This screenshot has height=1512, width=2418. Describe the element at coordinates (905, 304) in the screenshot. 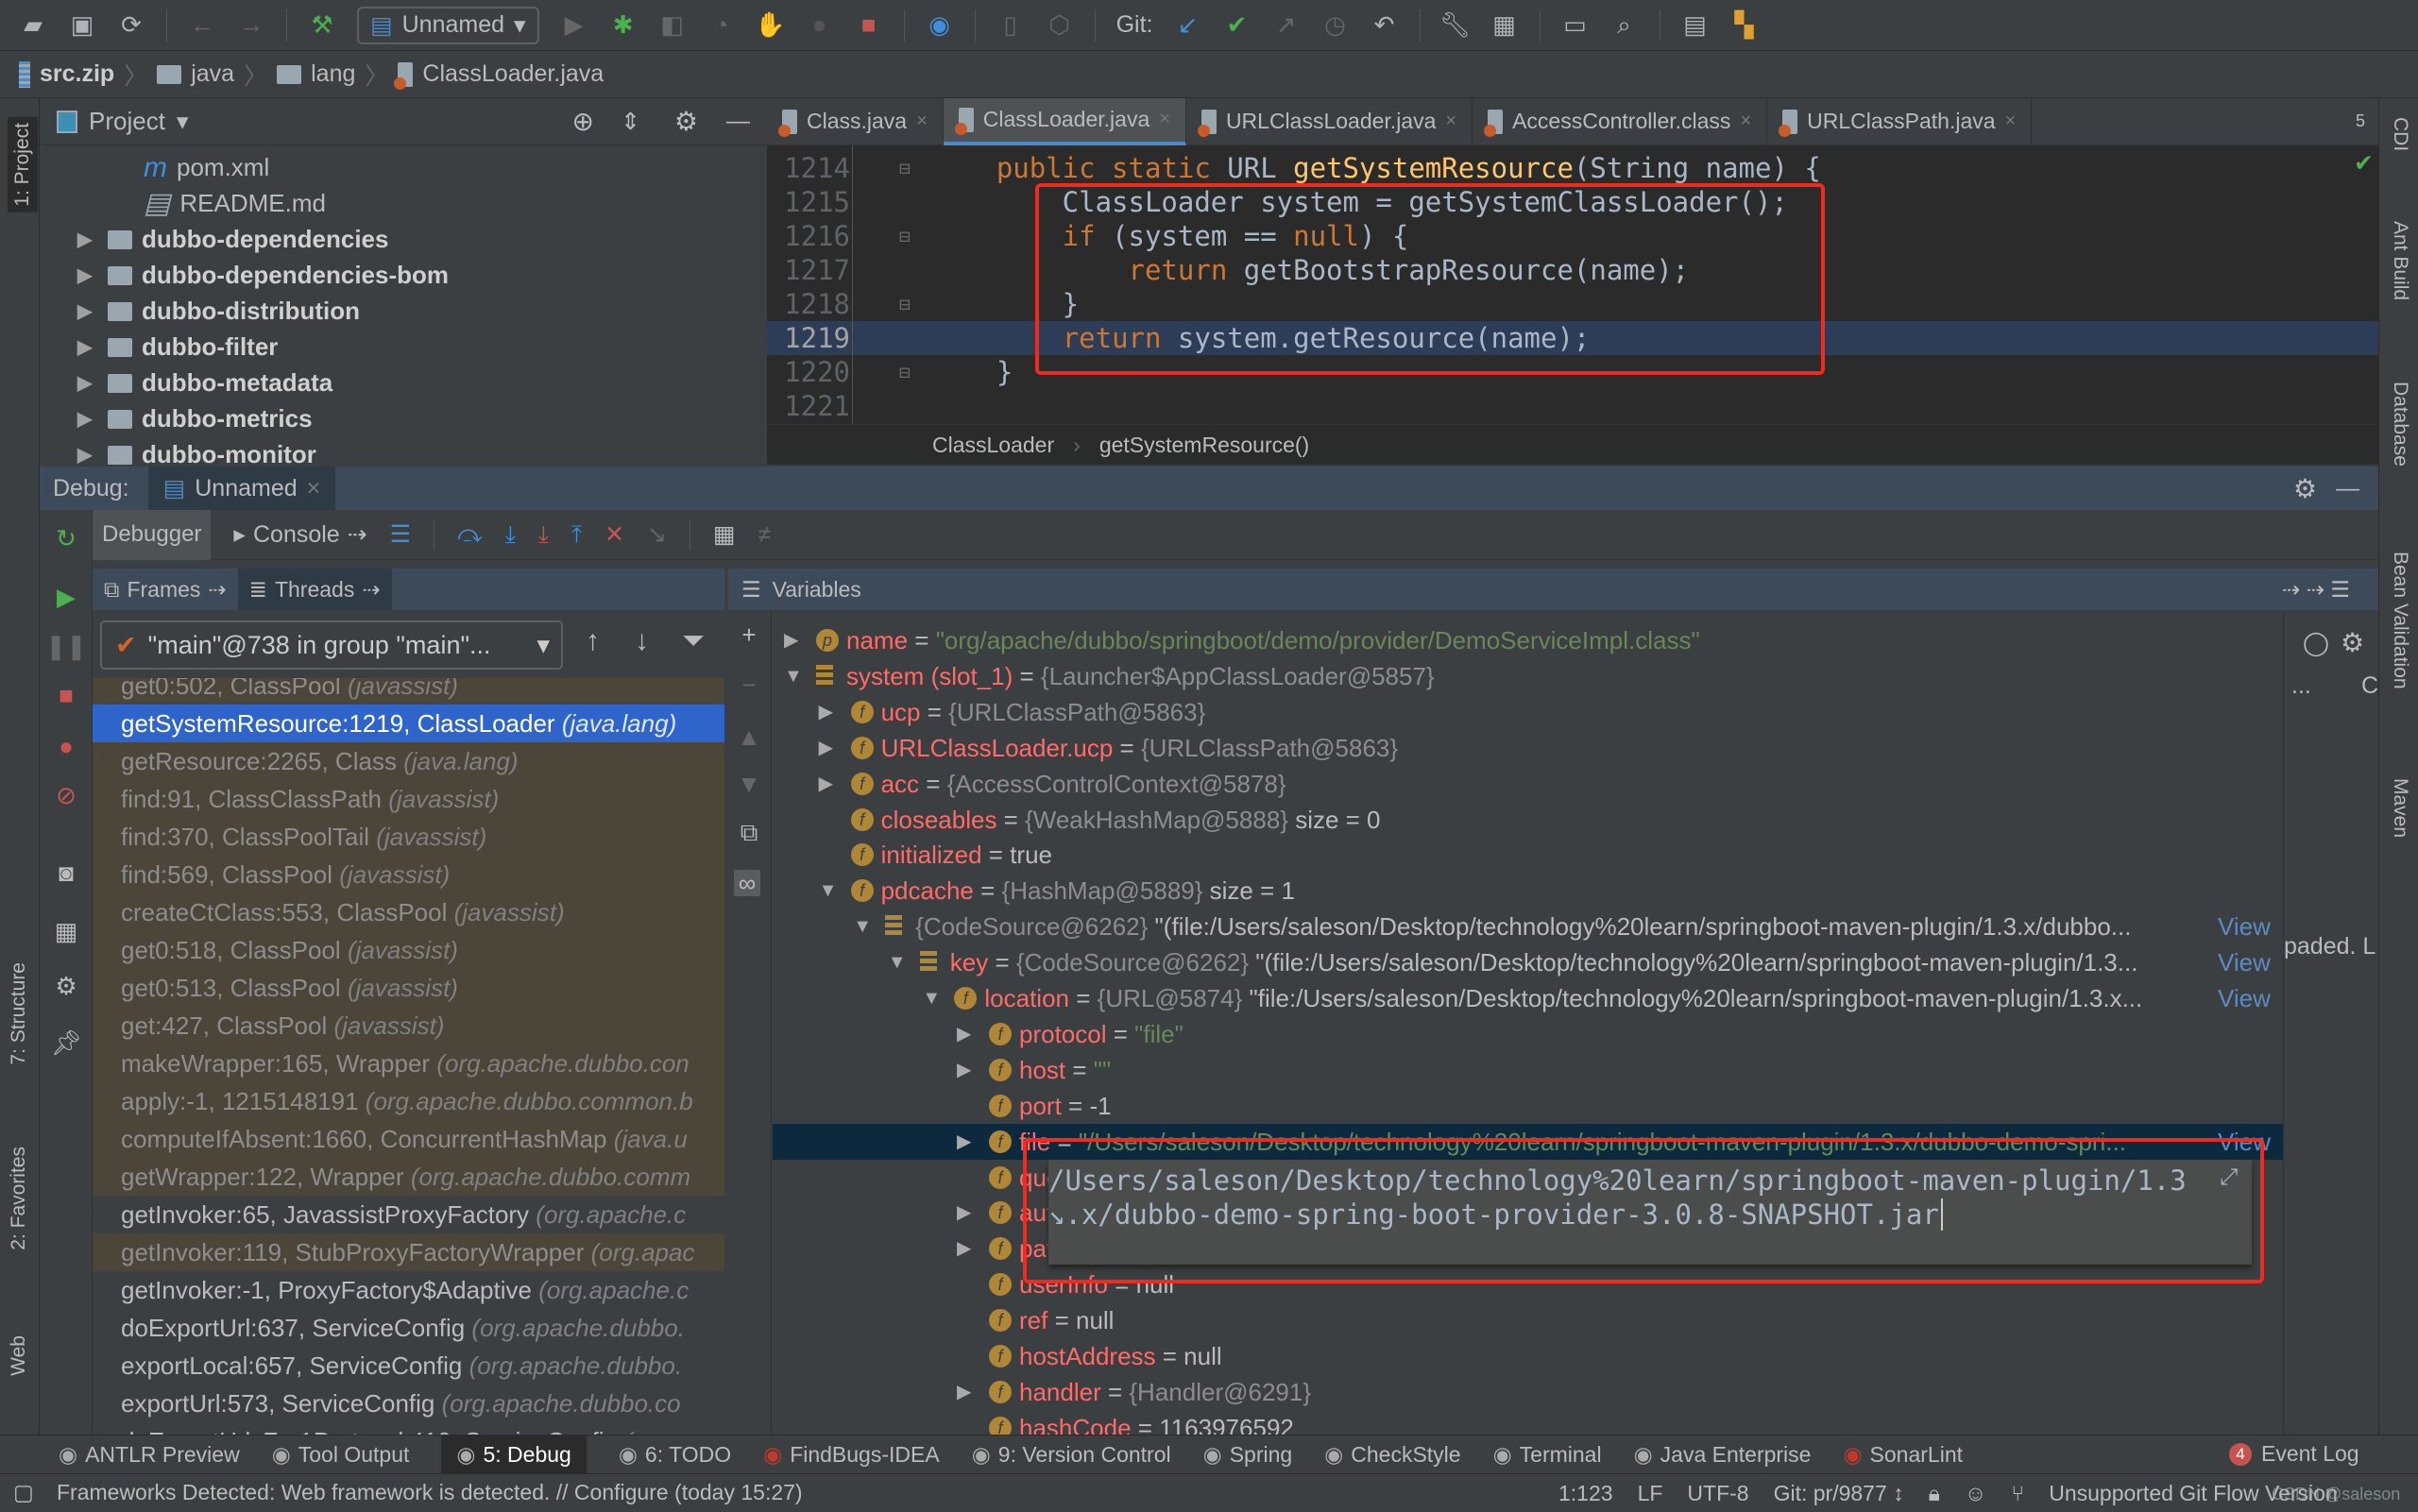

I see `fold-marker-icon: ⊟` at that location.